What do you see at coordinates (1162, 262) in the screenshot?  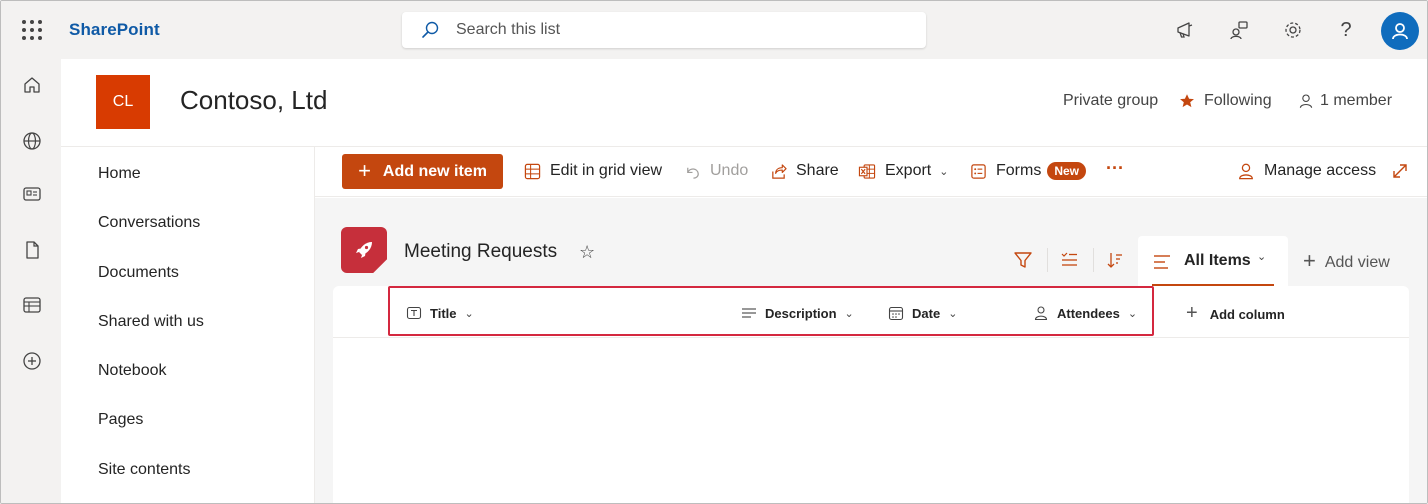 I see `view-lines-icon` at bounding box center [1162, 262].